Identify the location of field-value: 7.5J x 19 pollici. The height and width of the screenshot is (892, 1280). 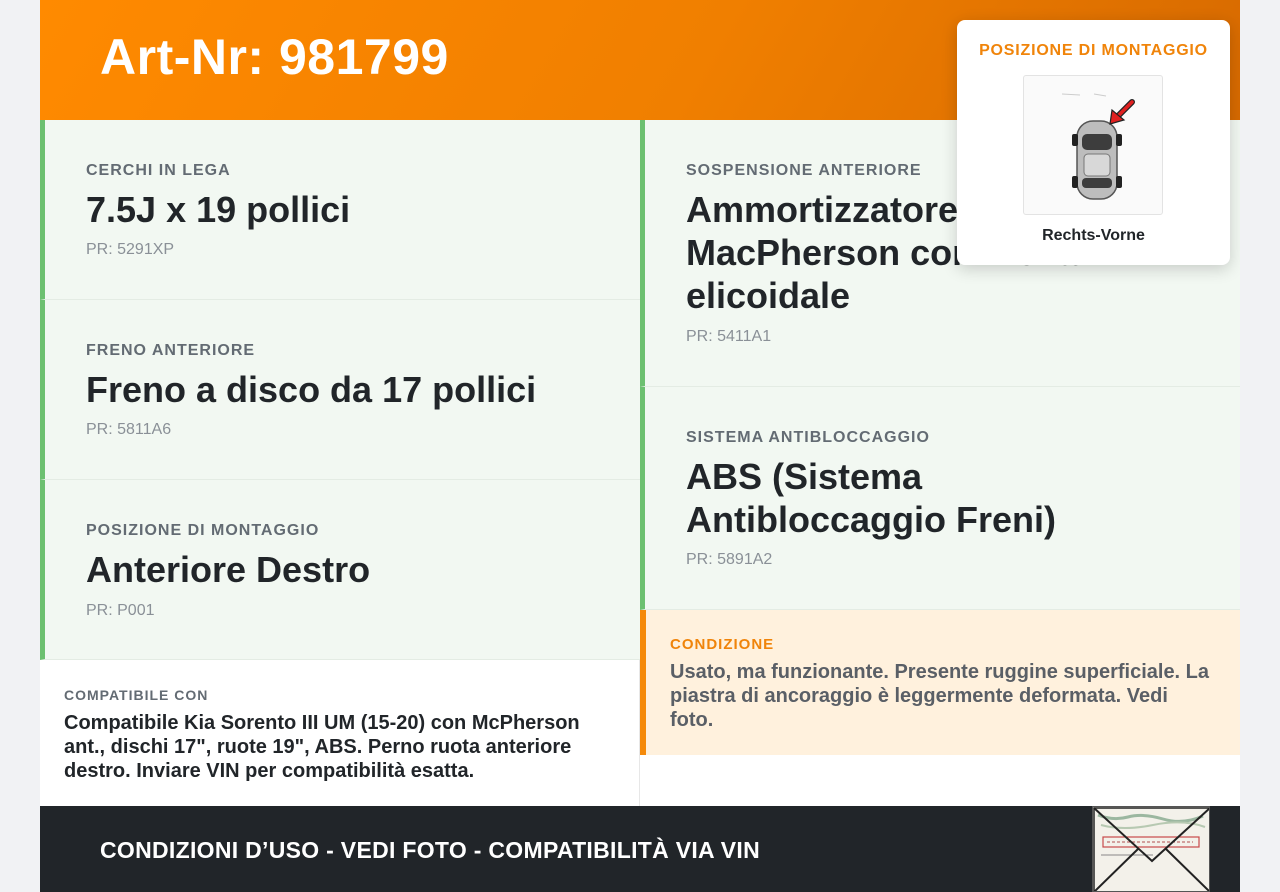
(218, 209).